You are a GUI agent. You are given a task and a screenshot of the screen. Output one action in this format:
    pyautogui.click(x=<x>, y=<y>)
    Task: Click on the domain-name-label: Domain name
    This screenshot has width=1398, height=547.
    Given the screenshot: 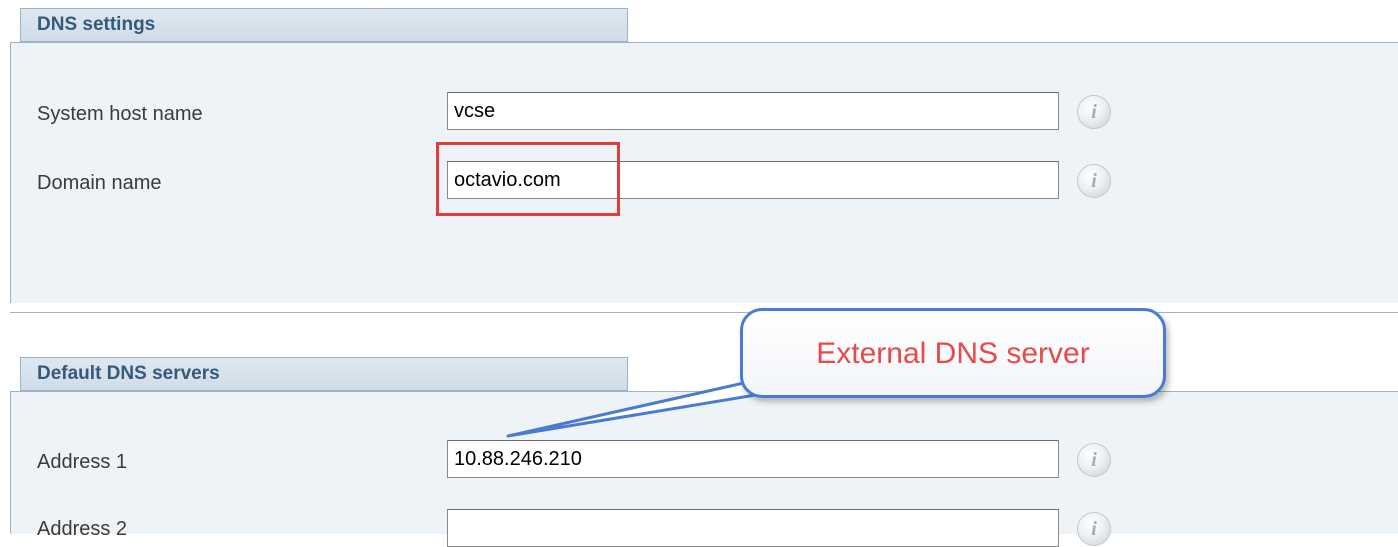 What is the action you would take?
    pyautogui.click(x=99, y=183)
    